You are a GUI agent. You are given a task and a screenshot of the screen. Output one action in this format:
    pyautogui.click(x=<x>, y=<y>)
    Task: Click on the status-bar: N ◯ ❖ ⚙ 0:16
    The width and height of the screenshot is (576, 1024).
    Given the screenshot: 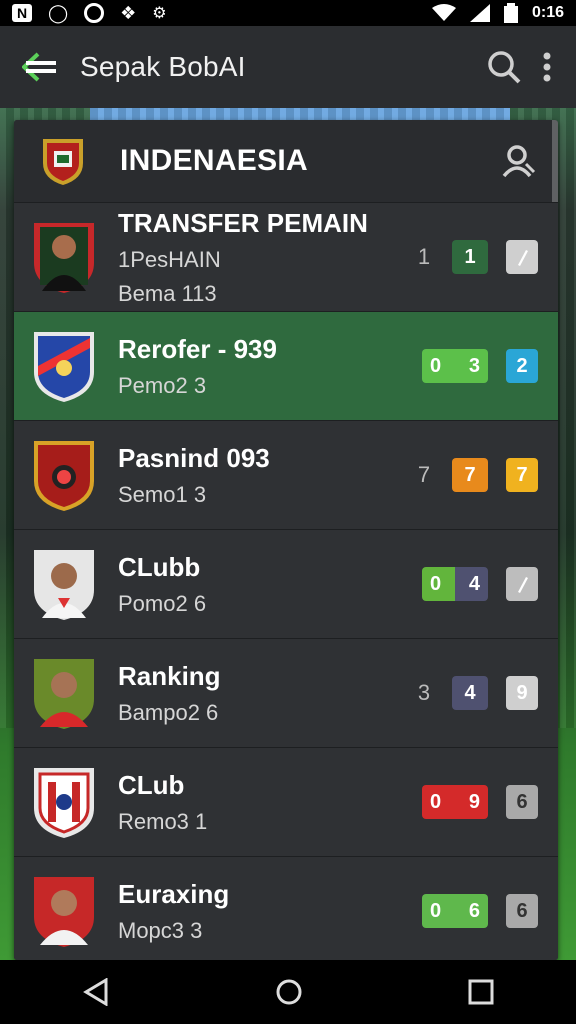 What is the action you would take?
    pyautogui.click(x=288, y=13)
    